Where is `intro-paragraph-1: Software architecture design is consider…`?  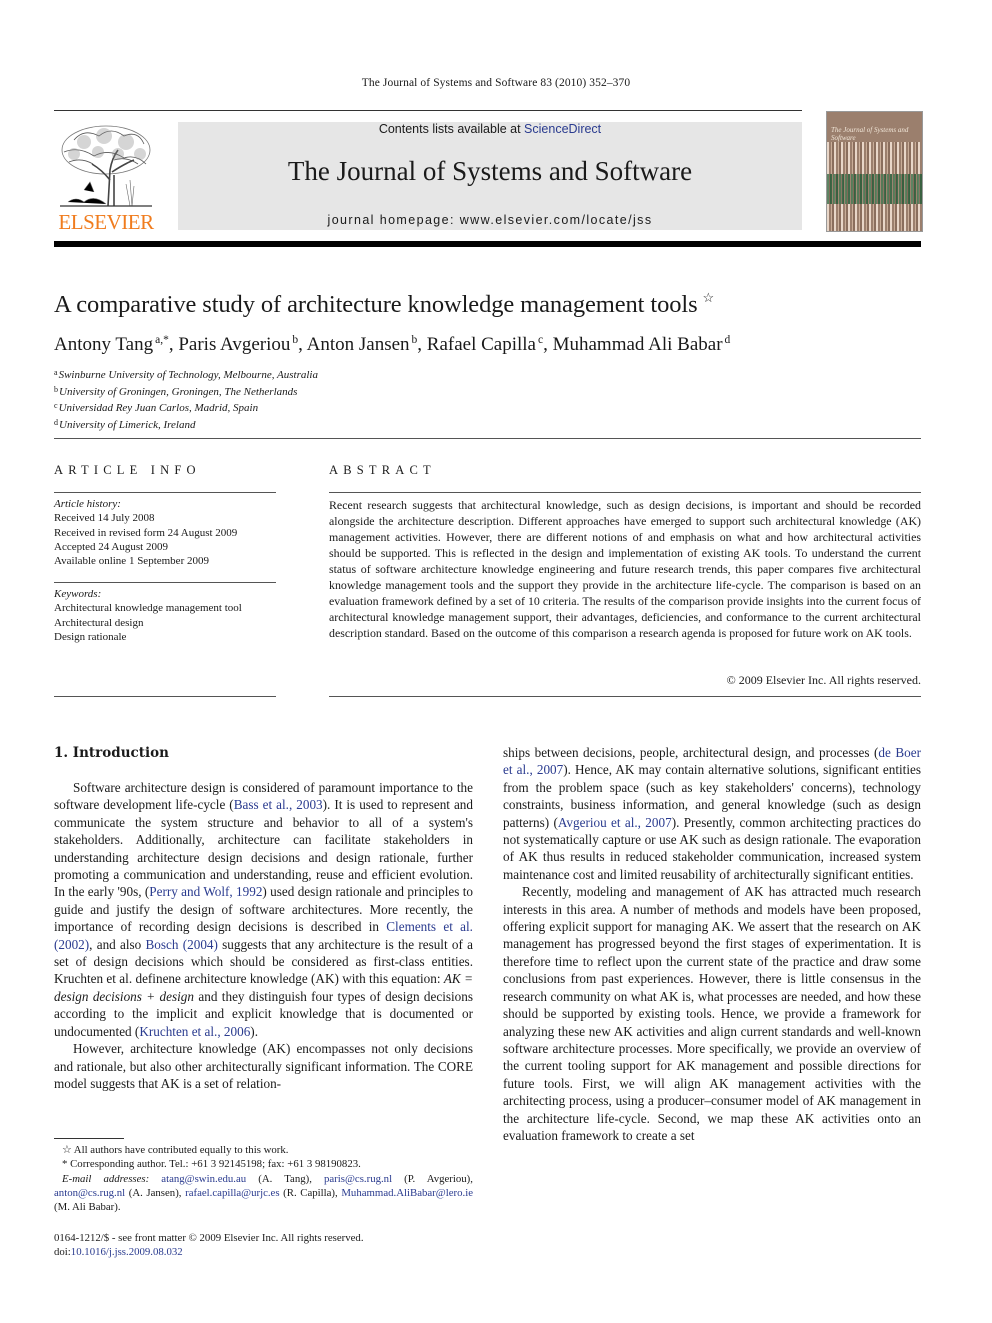 intro-paragraph-1: Software architecture design is consider… is located at coordinates (263, 909).